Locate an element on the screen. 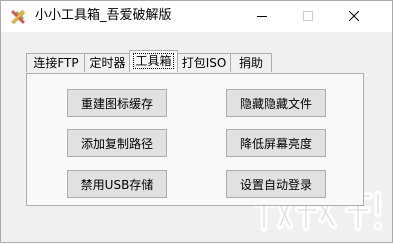  rebuild-icon-cache-button: 重建图标缓存 is located at coordinates (117, 103).